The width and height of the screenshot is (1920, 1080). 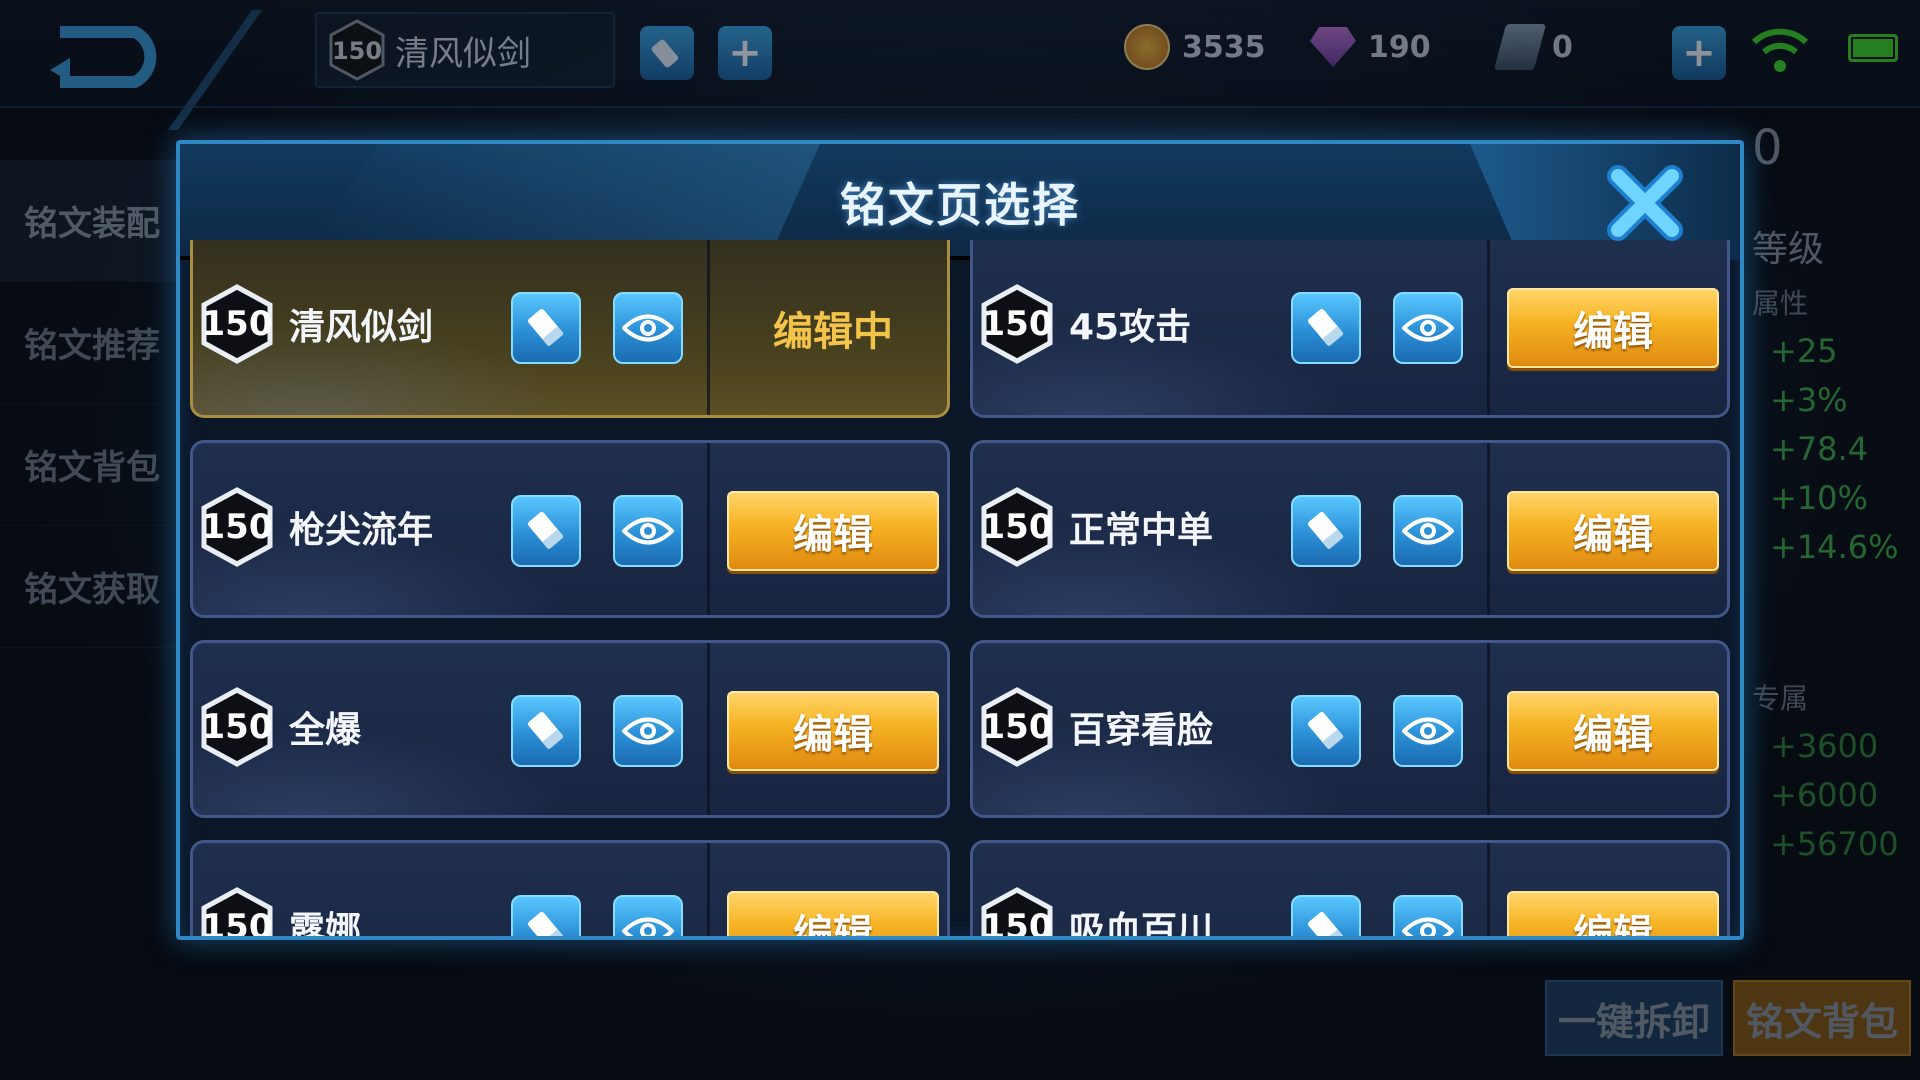 What do you see at coordinates (1634, 1018) in the screenshot?
I see `unload-all-button: 一键拆卸` at bounding box center [1634, 1018].